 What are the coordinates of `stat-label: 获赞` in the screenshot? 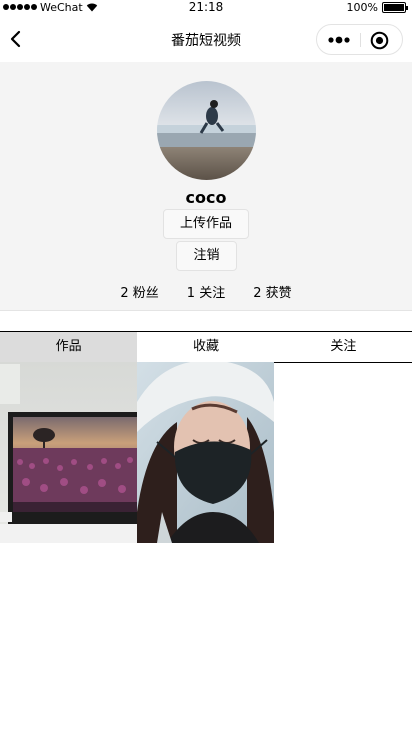 It's located at (278, 293).